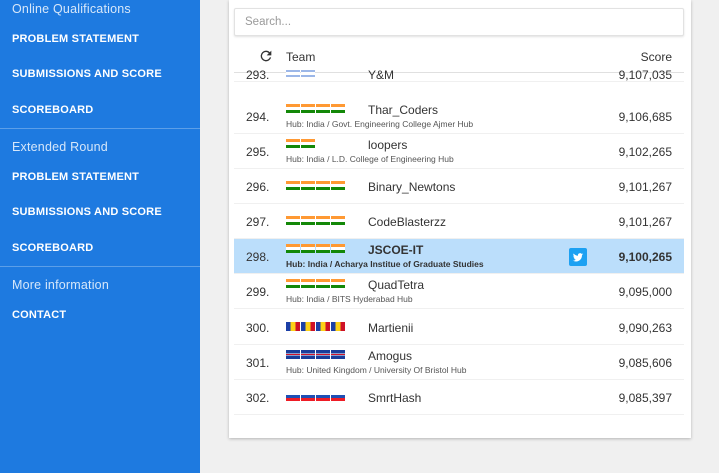  I want to click on table-row: 297. CodeBlasterzz 9,101,267, so click(459, 221).